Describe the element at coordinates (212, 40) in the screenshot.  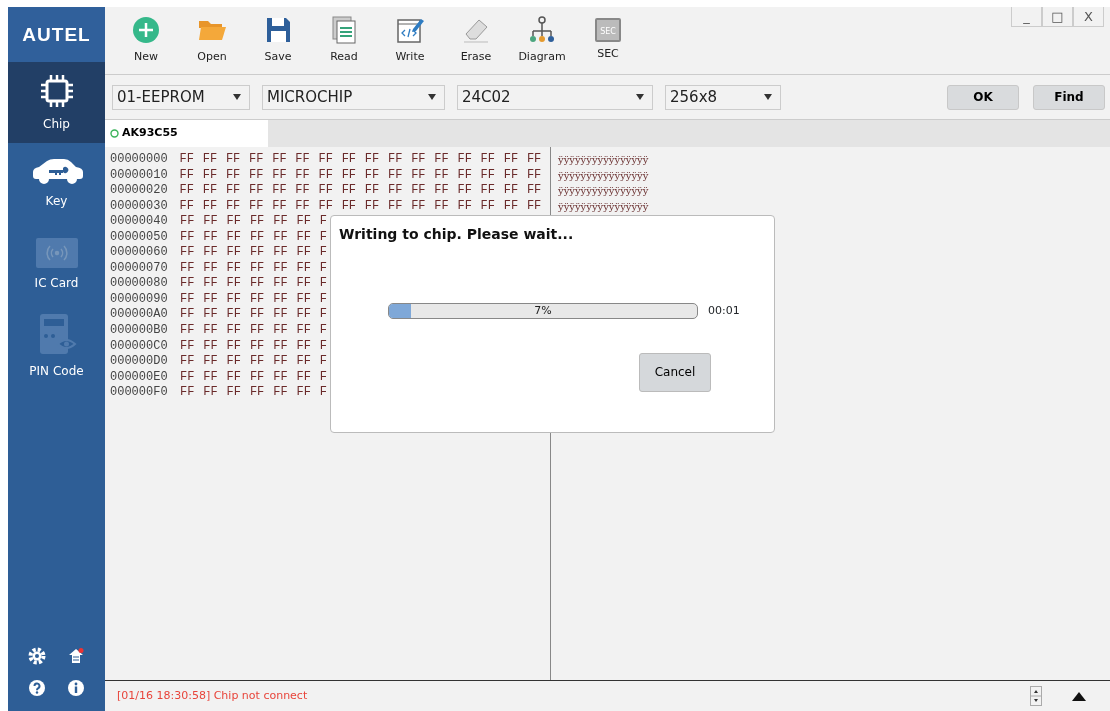
I see `toolbar-button: Open` at that location.